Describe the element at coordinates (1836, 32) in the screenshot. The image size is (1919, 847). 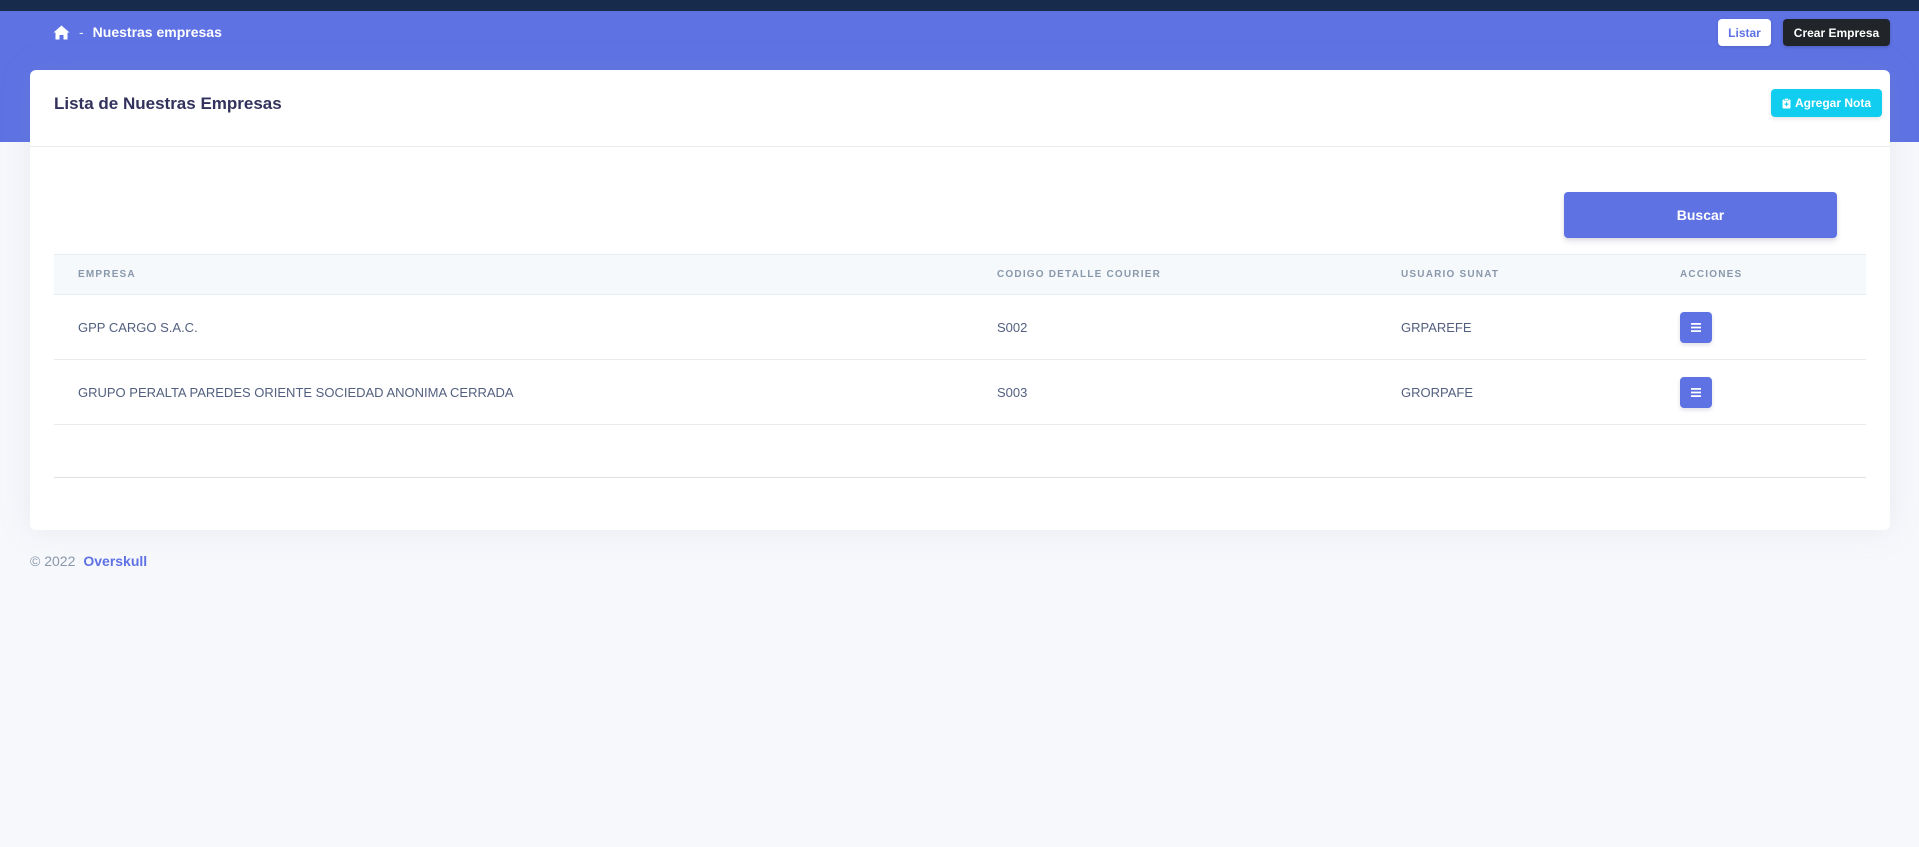
I see `crear-empresa-button: Crear Empresa` at that location.